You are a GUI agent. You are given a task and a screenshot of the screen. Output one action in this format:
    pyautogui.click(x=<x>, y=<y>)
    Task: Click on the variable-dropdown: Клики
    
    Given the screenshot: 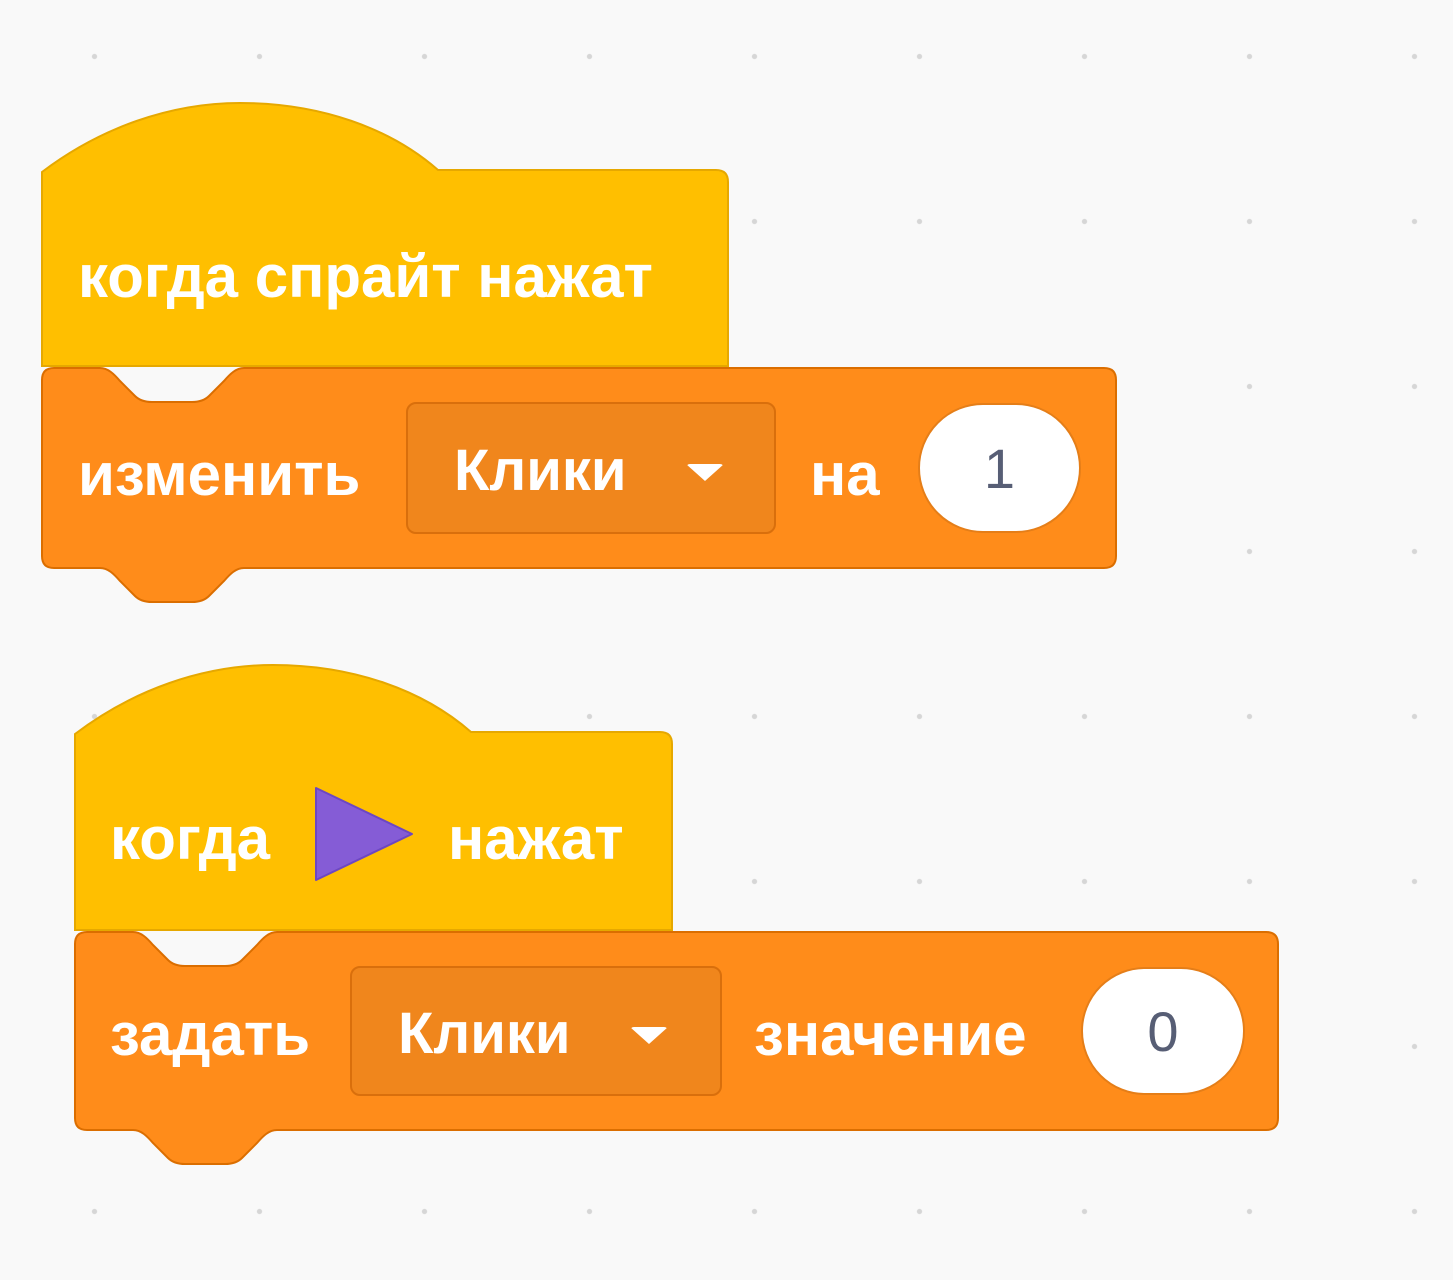 What is the action you would take?
    pyautogui.click(x=536, y=1031)
    